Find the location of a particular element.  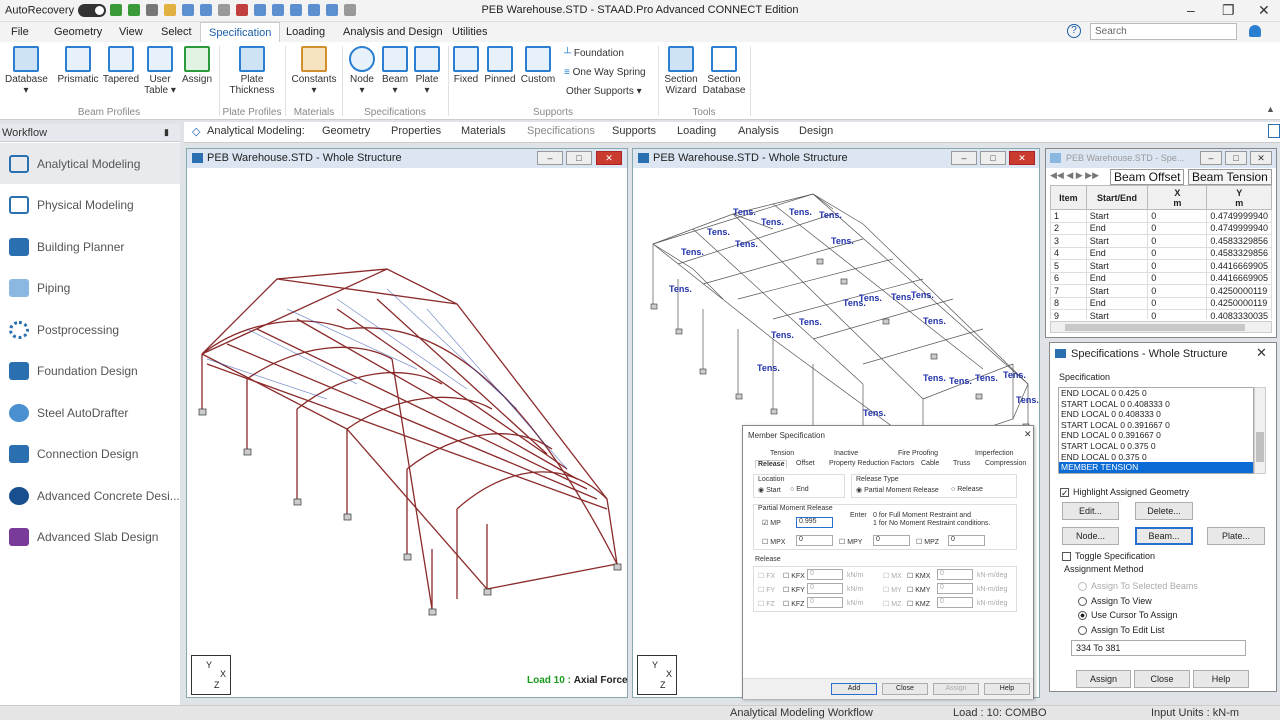

workflow-item-foundation-design: Foundation Design is located at coordinates (90, 370).